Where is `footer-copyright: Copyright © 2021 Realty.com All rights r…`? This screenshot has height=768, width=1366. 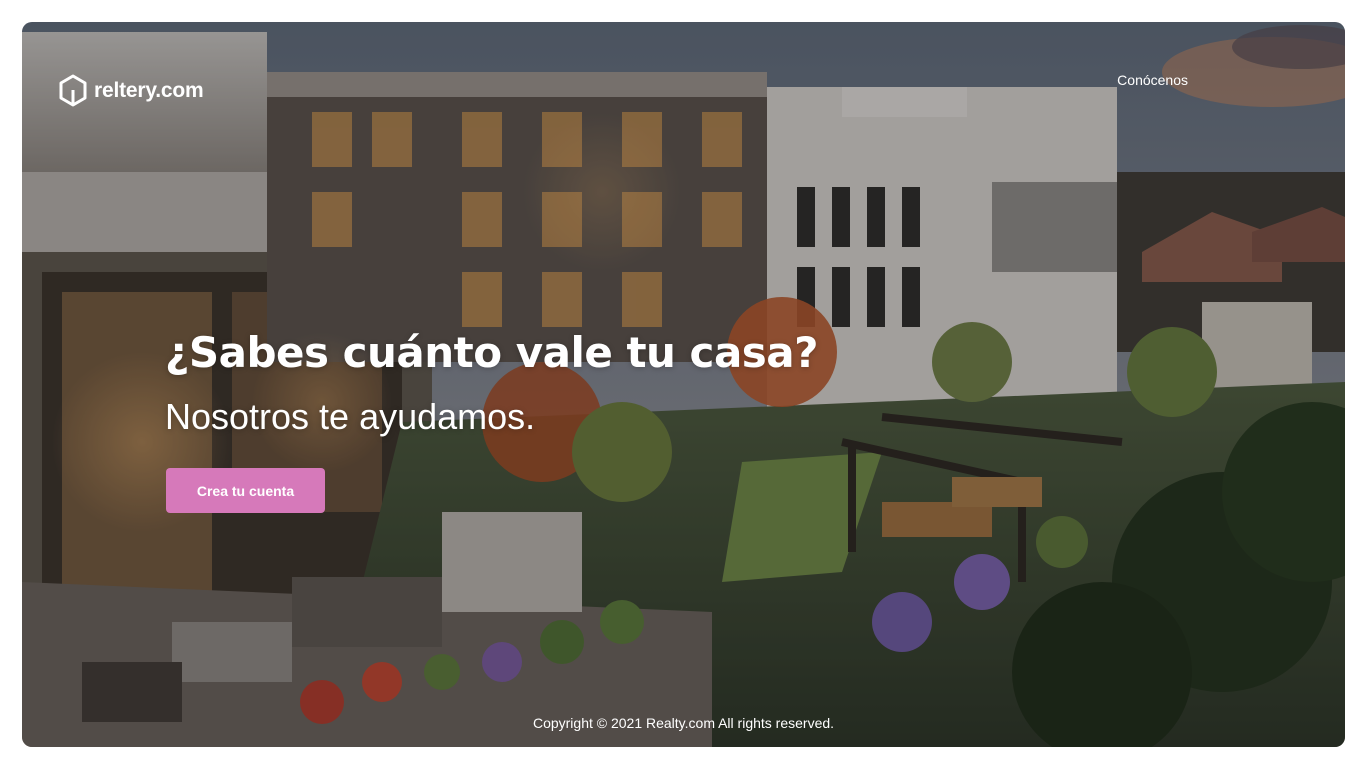
footer-copyright: Copyright © 2021 Realty.com All rights r… is located at coordinates (683, 723).